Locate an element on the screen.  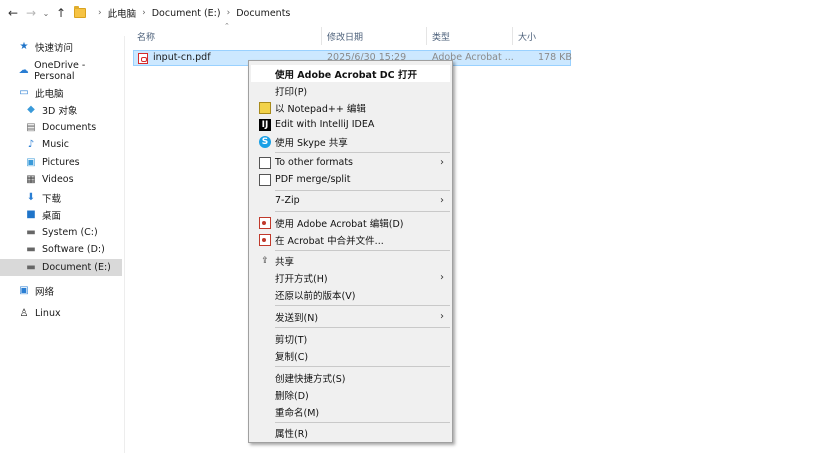
sidebar-item-3d-objects: ◆ 3D 对象 is located at coordinates (61, 109).